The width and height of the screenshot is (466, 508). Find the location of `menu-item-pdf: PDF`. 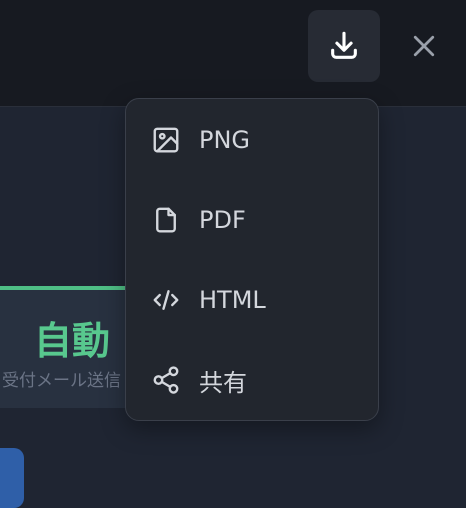

menu-item-pdf: PDF is located at coordinates (252, 220).